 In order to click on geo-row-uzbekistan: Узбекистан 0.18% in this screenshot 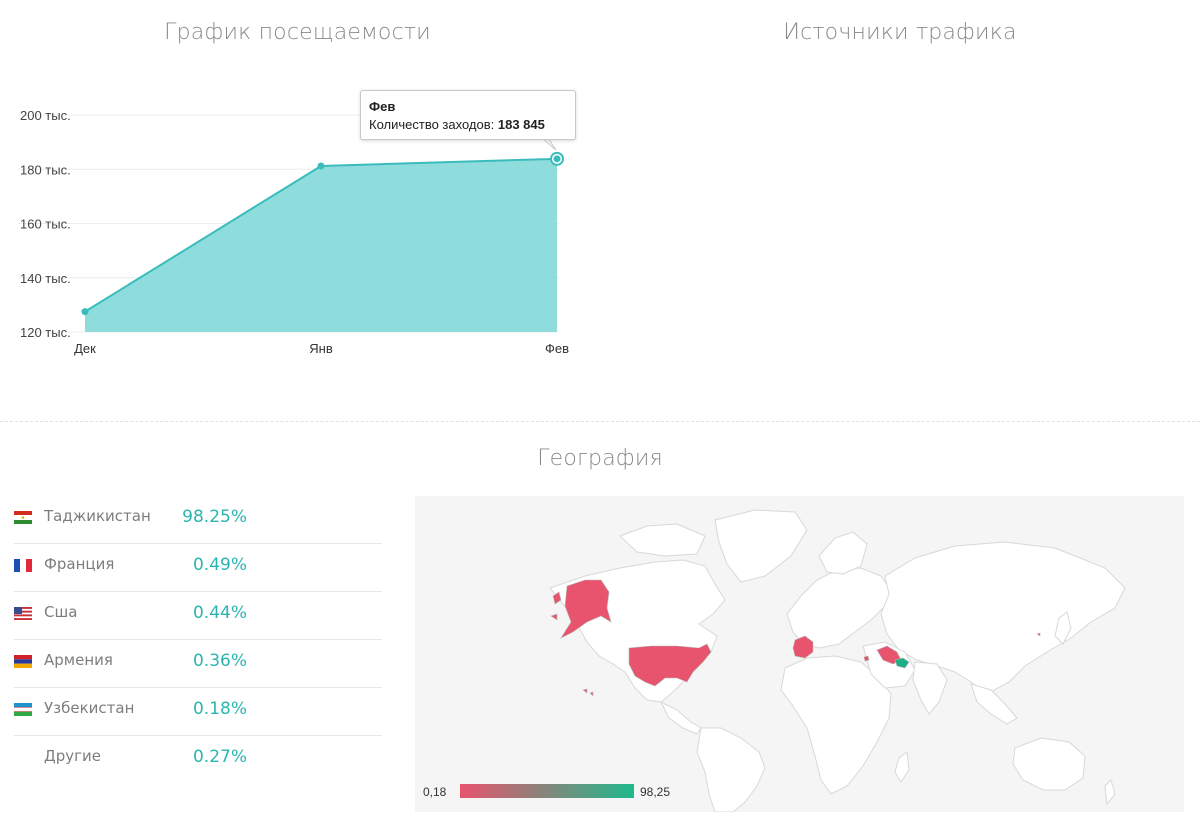, I will do `click(198, 712)`.